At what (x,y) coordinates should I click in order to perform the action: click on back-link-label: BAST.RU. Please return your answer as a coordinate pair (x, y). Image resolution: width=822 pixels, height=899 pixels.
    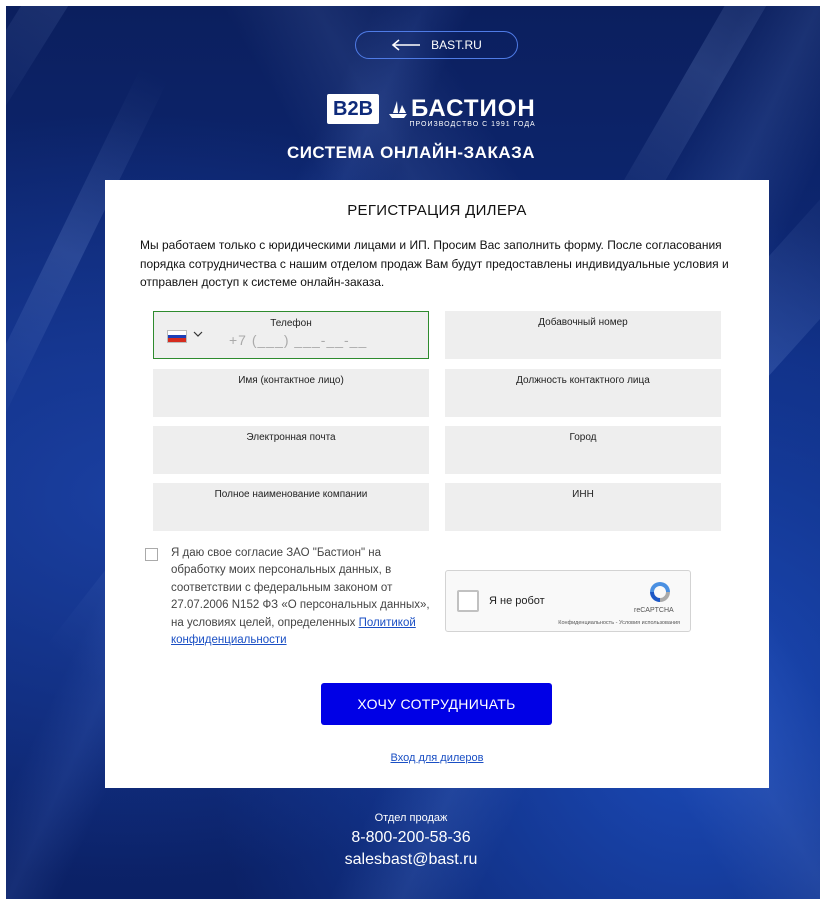
    Looking at the image, I should click on (456, 45).